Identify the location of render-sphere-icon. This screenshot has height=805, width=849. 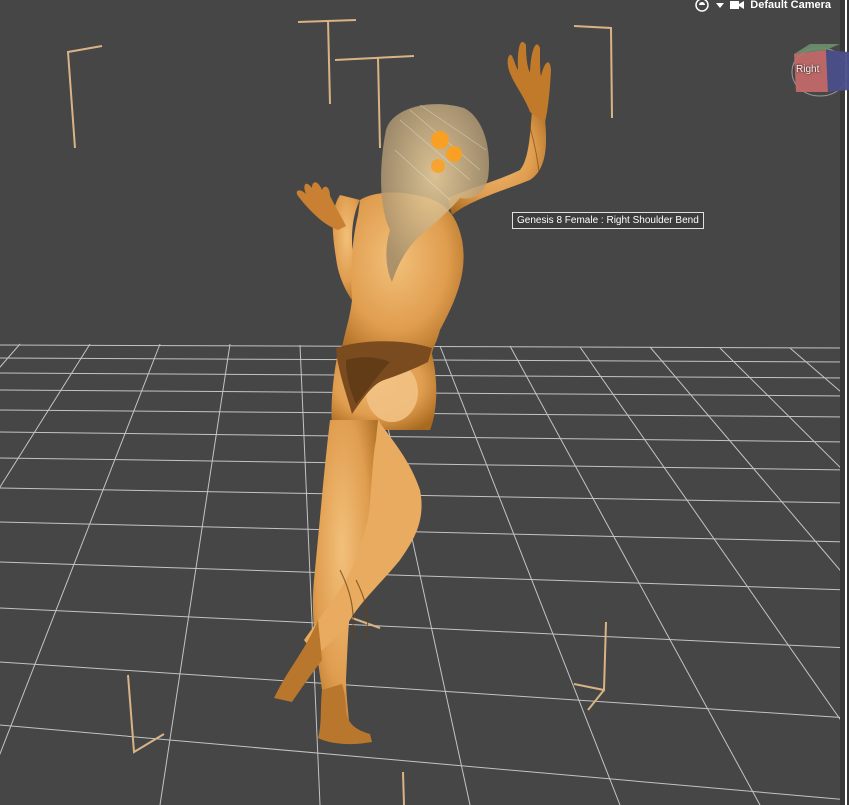
(702, 6).